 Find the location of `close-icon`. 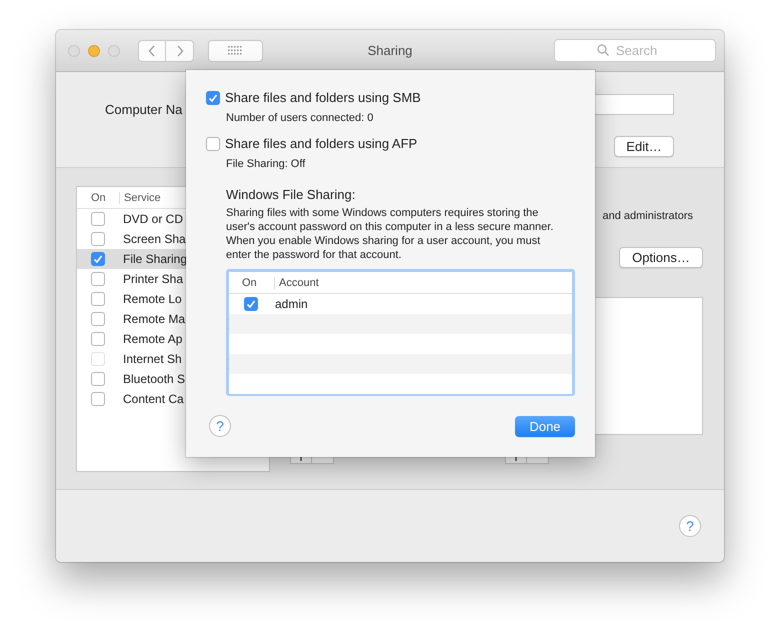

close-icon is located at coordinates (74, 50).